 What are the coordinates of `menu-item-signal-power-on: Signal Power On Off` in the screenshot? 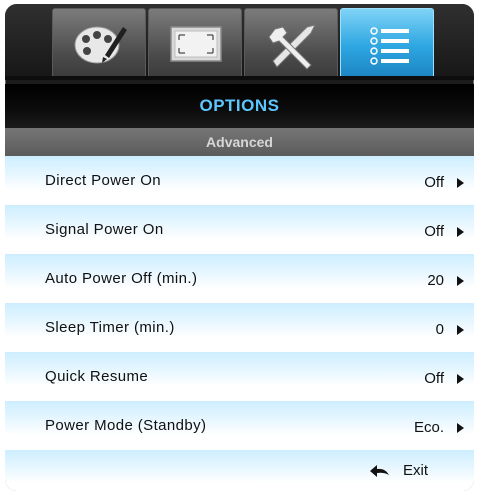 It's located at (239, 227).